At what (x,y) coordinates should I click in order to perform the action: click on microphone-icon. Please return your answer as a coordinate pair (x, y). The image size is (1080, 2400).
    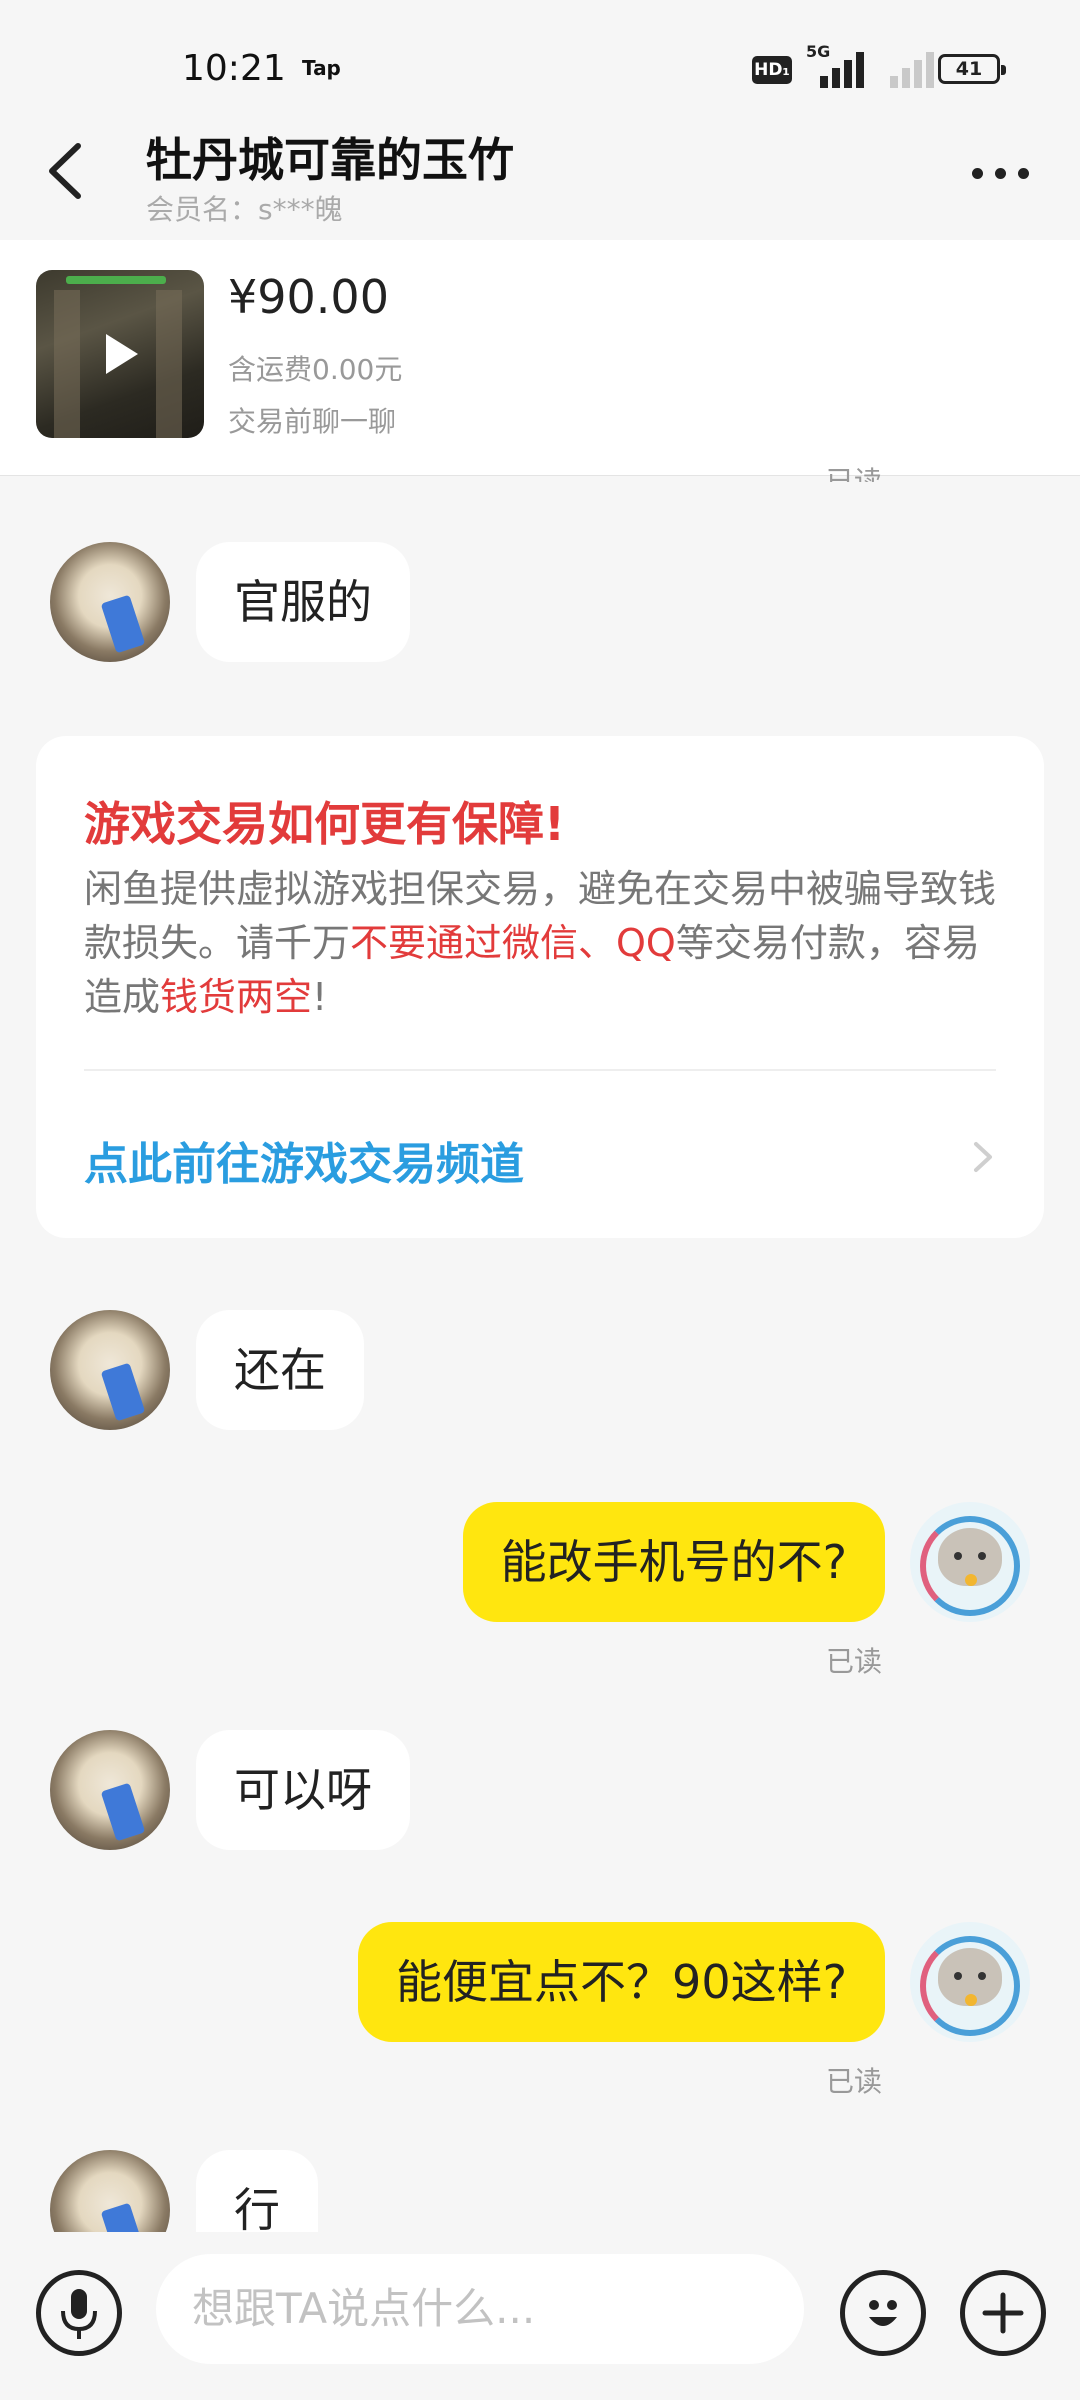
    Looking at the image, I should click on (79, 2314).